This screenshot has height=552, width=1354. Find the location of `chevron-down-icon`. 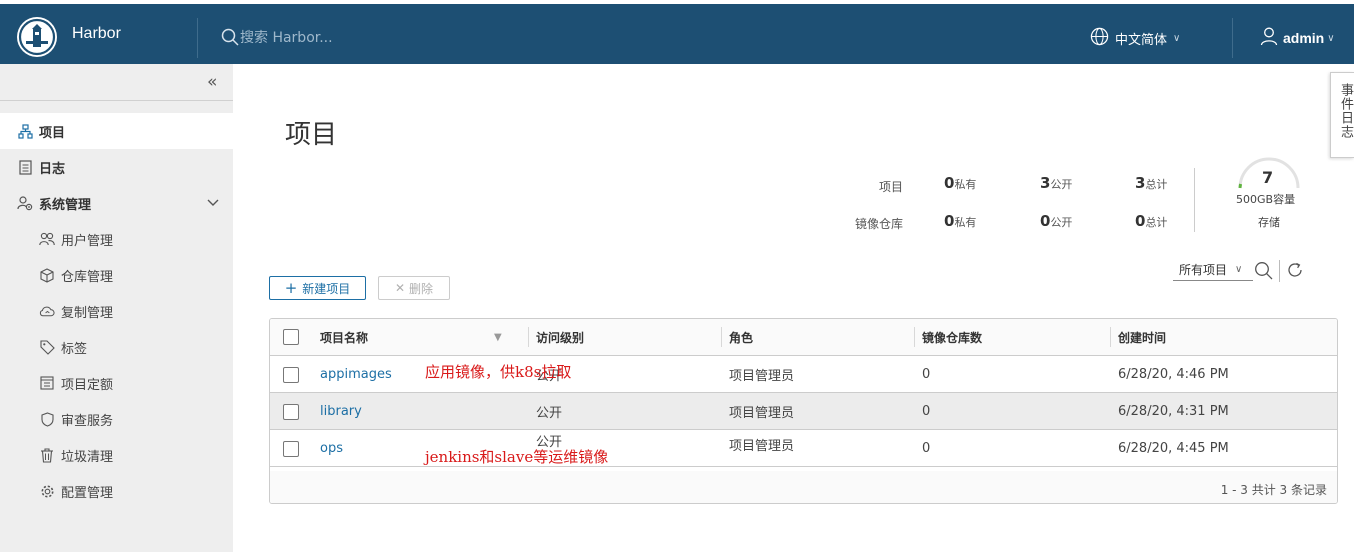

chevron-down-icon is located at coordinates (213, 203).